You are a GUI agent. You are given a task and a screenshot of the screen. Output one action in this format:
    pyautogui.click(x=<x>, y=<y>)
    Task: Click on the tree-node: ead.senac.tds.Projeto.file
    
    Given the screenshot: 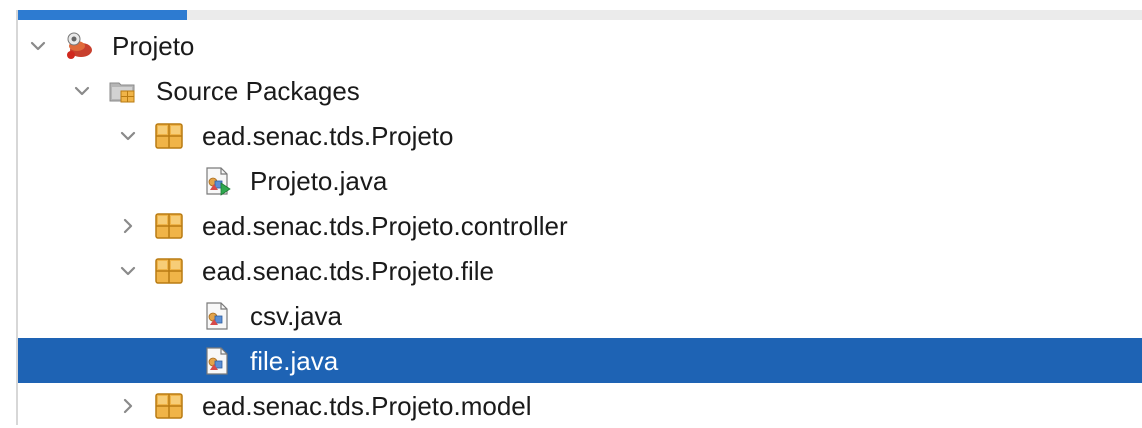 What is the action you would take?
    pyautogui.click(x=580, y=270)
    